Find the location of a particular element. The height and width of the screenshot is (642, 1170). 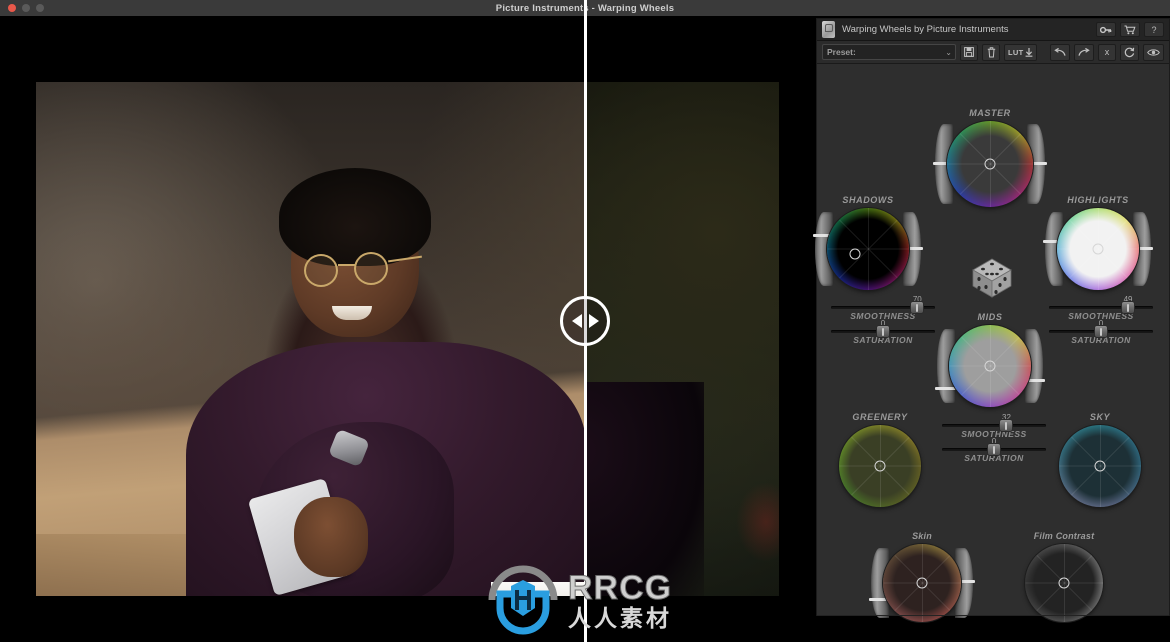

floppy-save-icon is located at coordinates (969, 52).